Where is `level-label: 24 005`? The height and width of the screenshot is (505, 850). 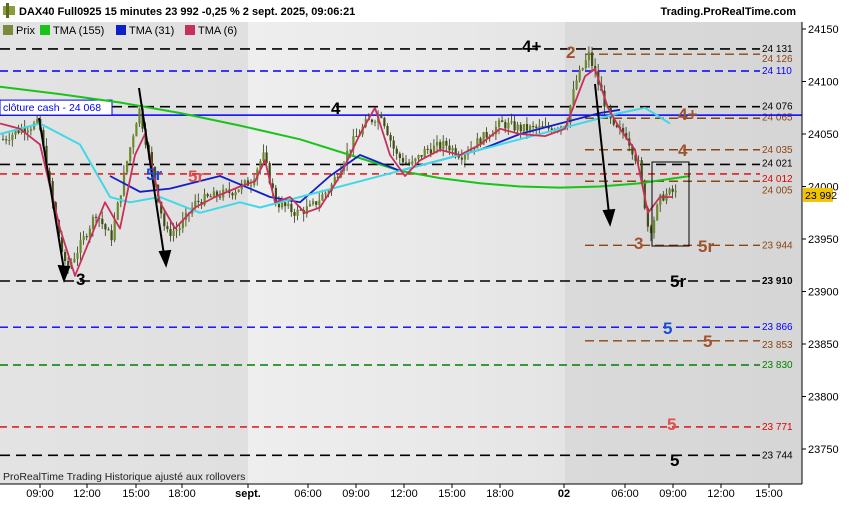 level-label: 24 005 is located at coordinates (777, 190).